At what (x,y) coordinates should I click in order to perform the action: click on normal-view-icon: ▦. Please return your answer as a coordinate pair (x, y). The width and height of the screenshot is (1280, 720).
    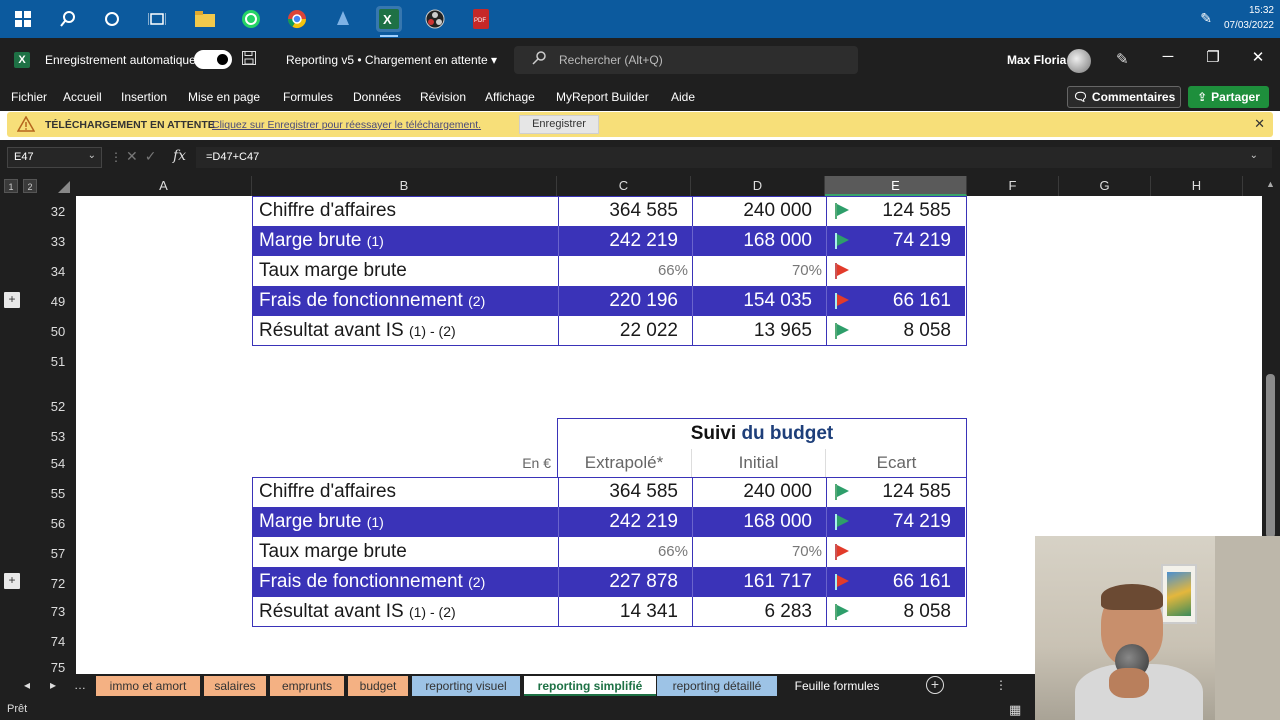
    Looking at the image, I should click on (1015, 710).